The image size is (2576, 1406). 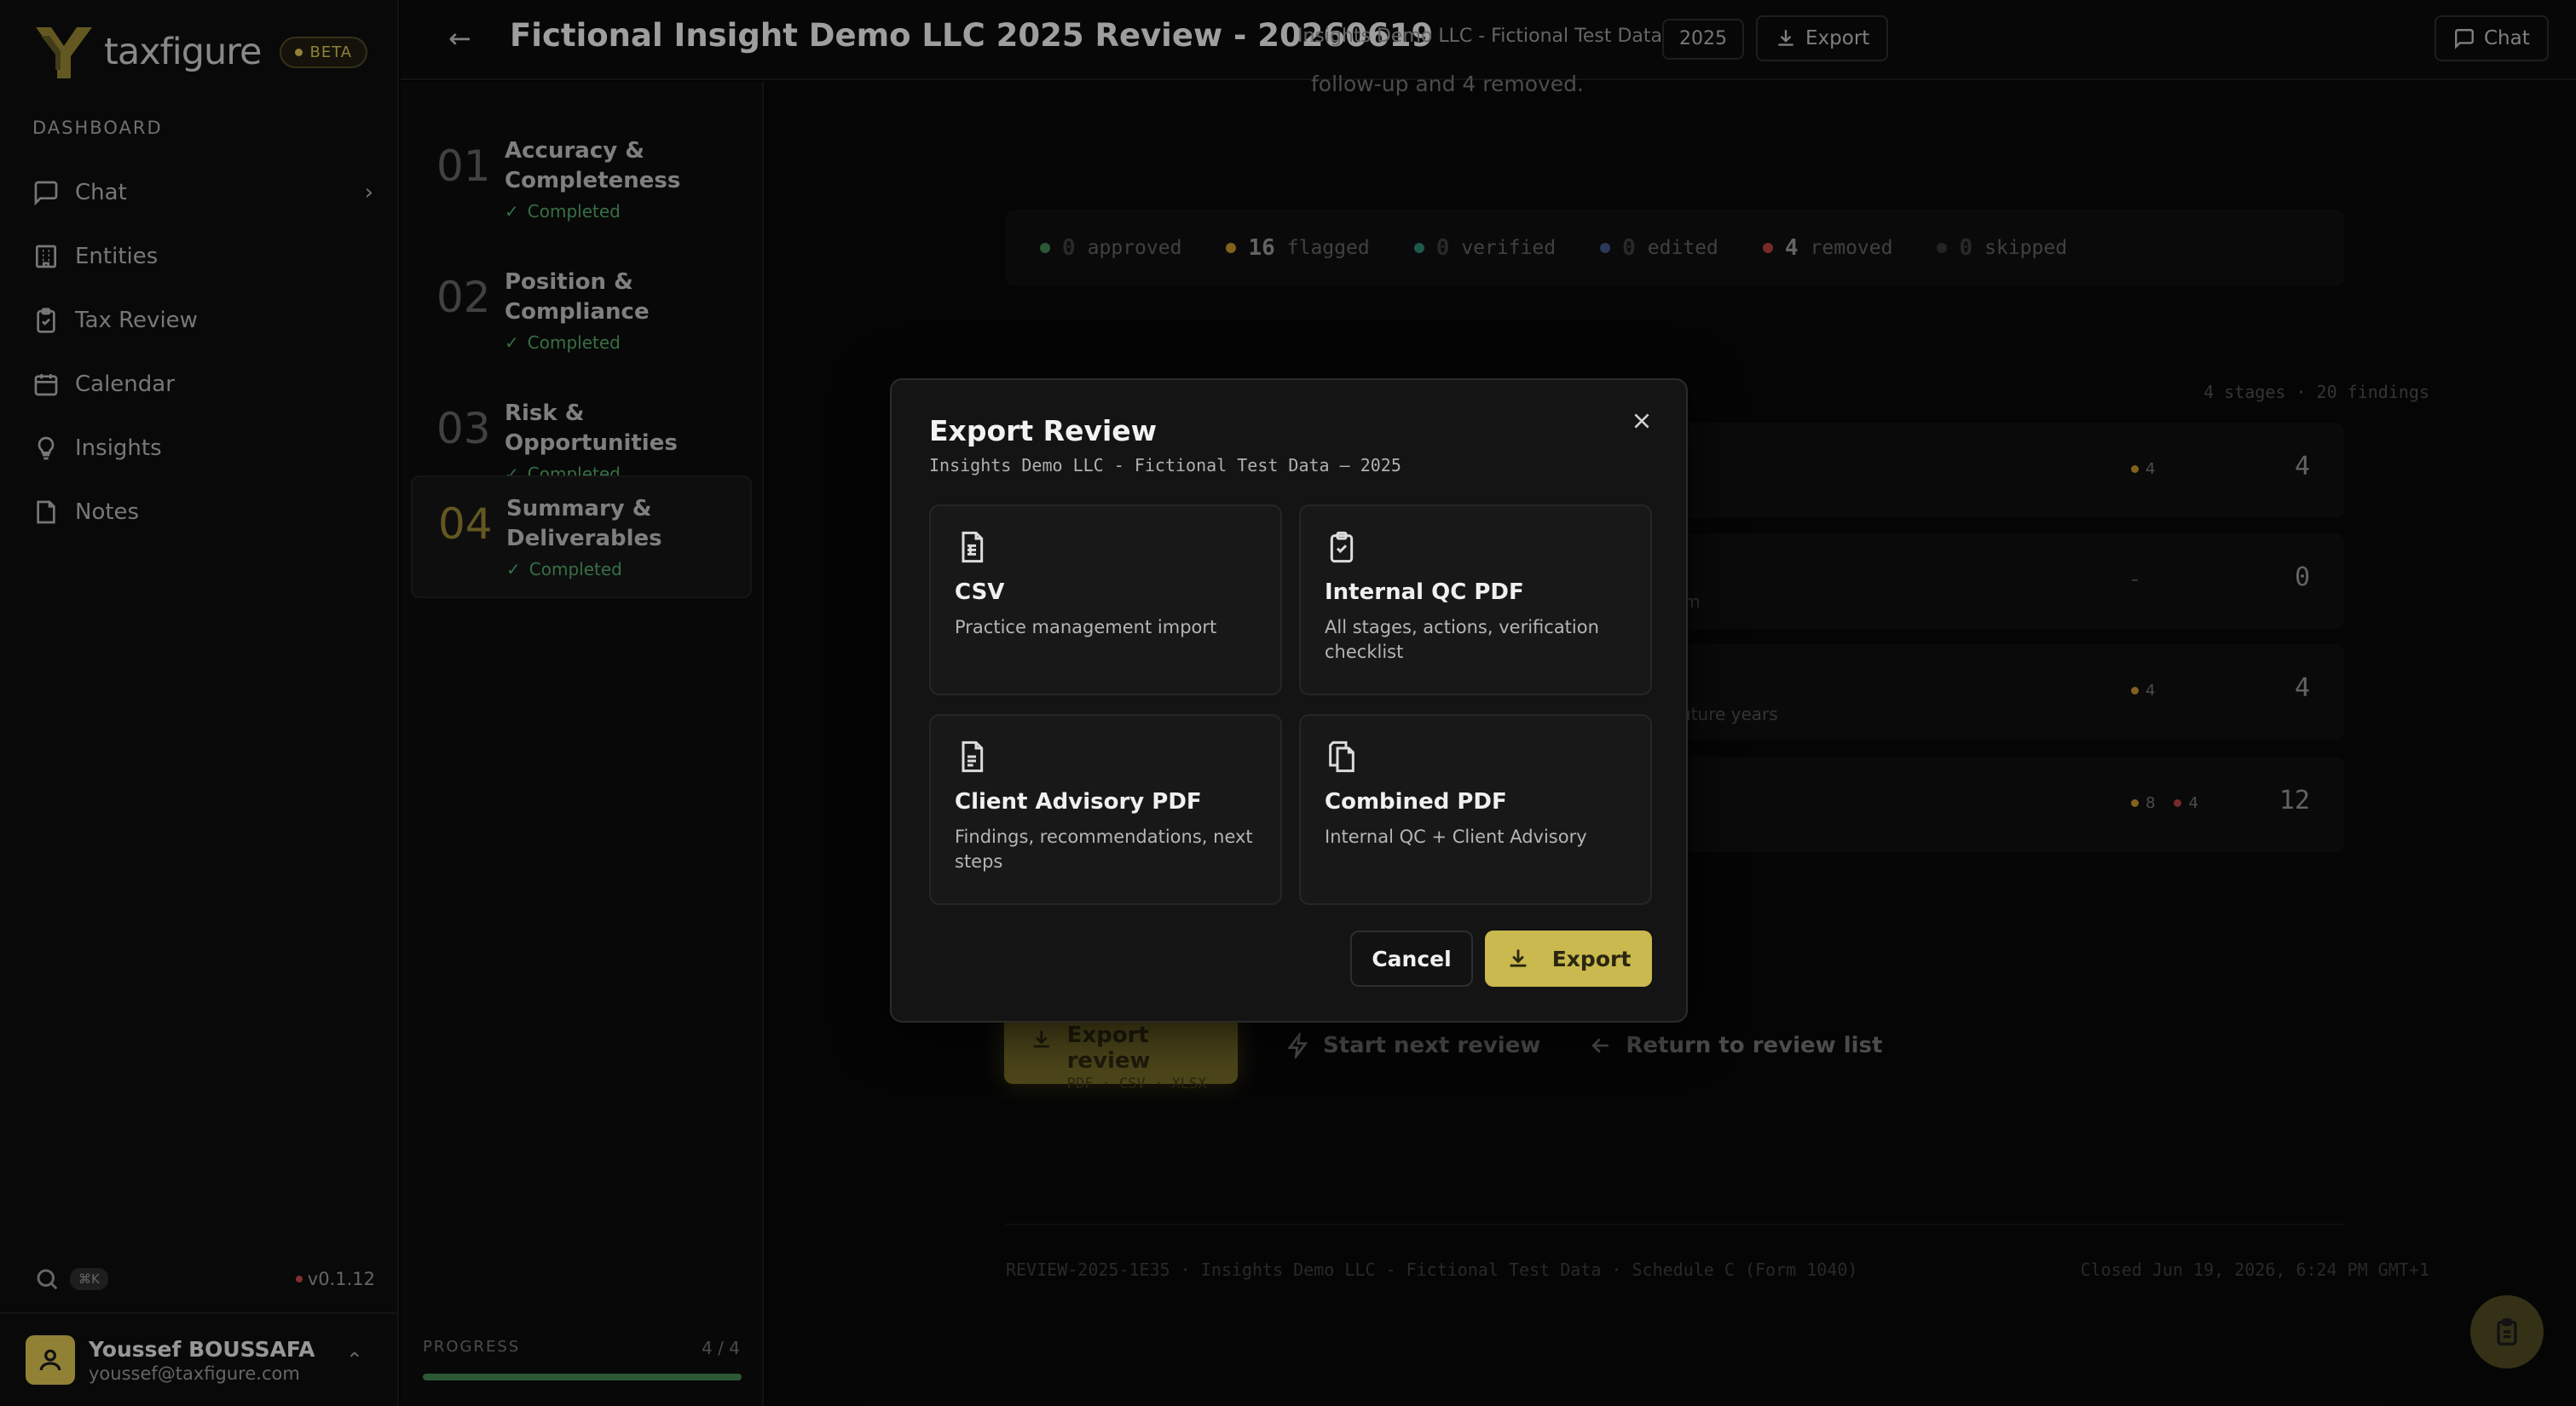 I want to click on export-option-name: Combined PDF, so click(x=1416, y=802).